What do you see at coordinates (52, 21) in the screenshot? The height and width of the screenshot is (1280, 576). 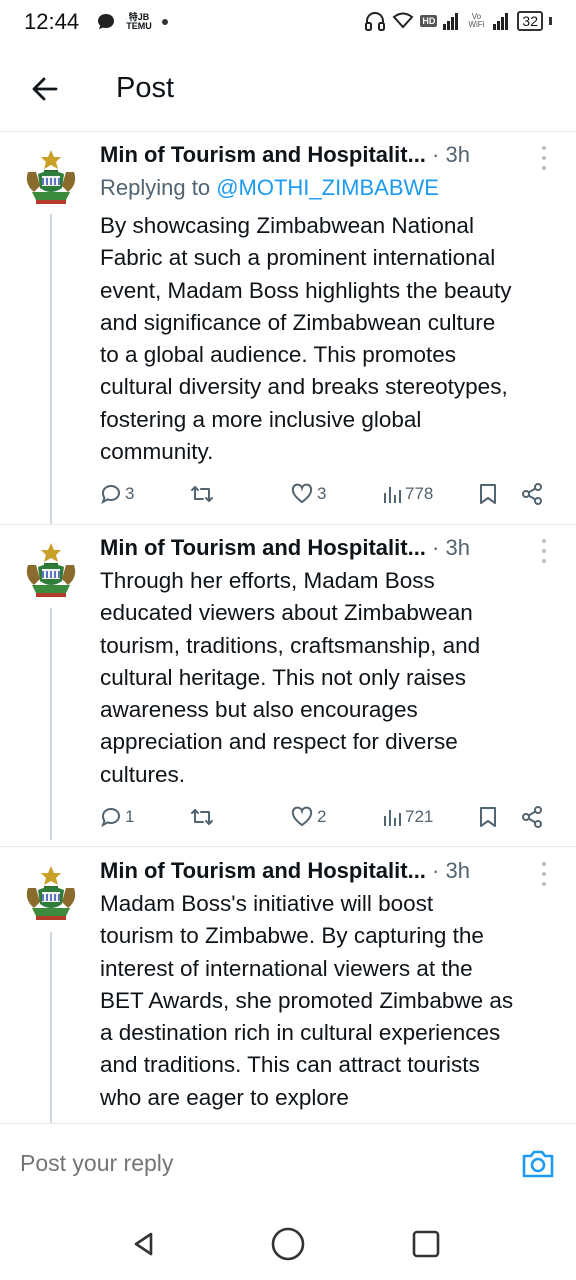 I see `status-time: 12:44` at bounding box center [52, 21].